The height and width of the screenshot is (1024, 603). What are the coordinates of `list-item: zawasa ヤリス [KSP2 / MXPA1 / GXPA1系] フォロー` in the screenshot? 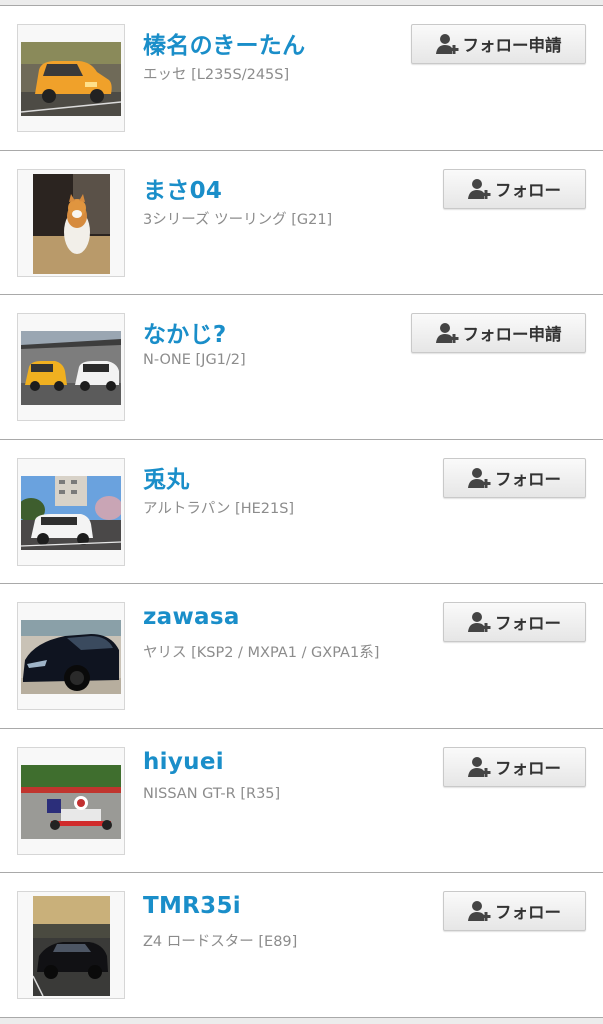 It's located at (301, 656).